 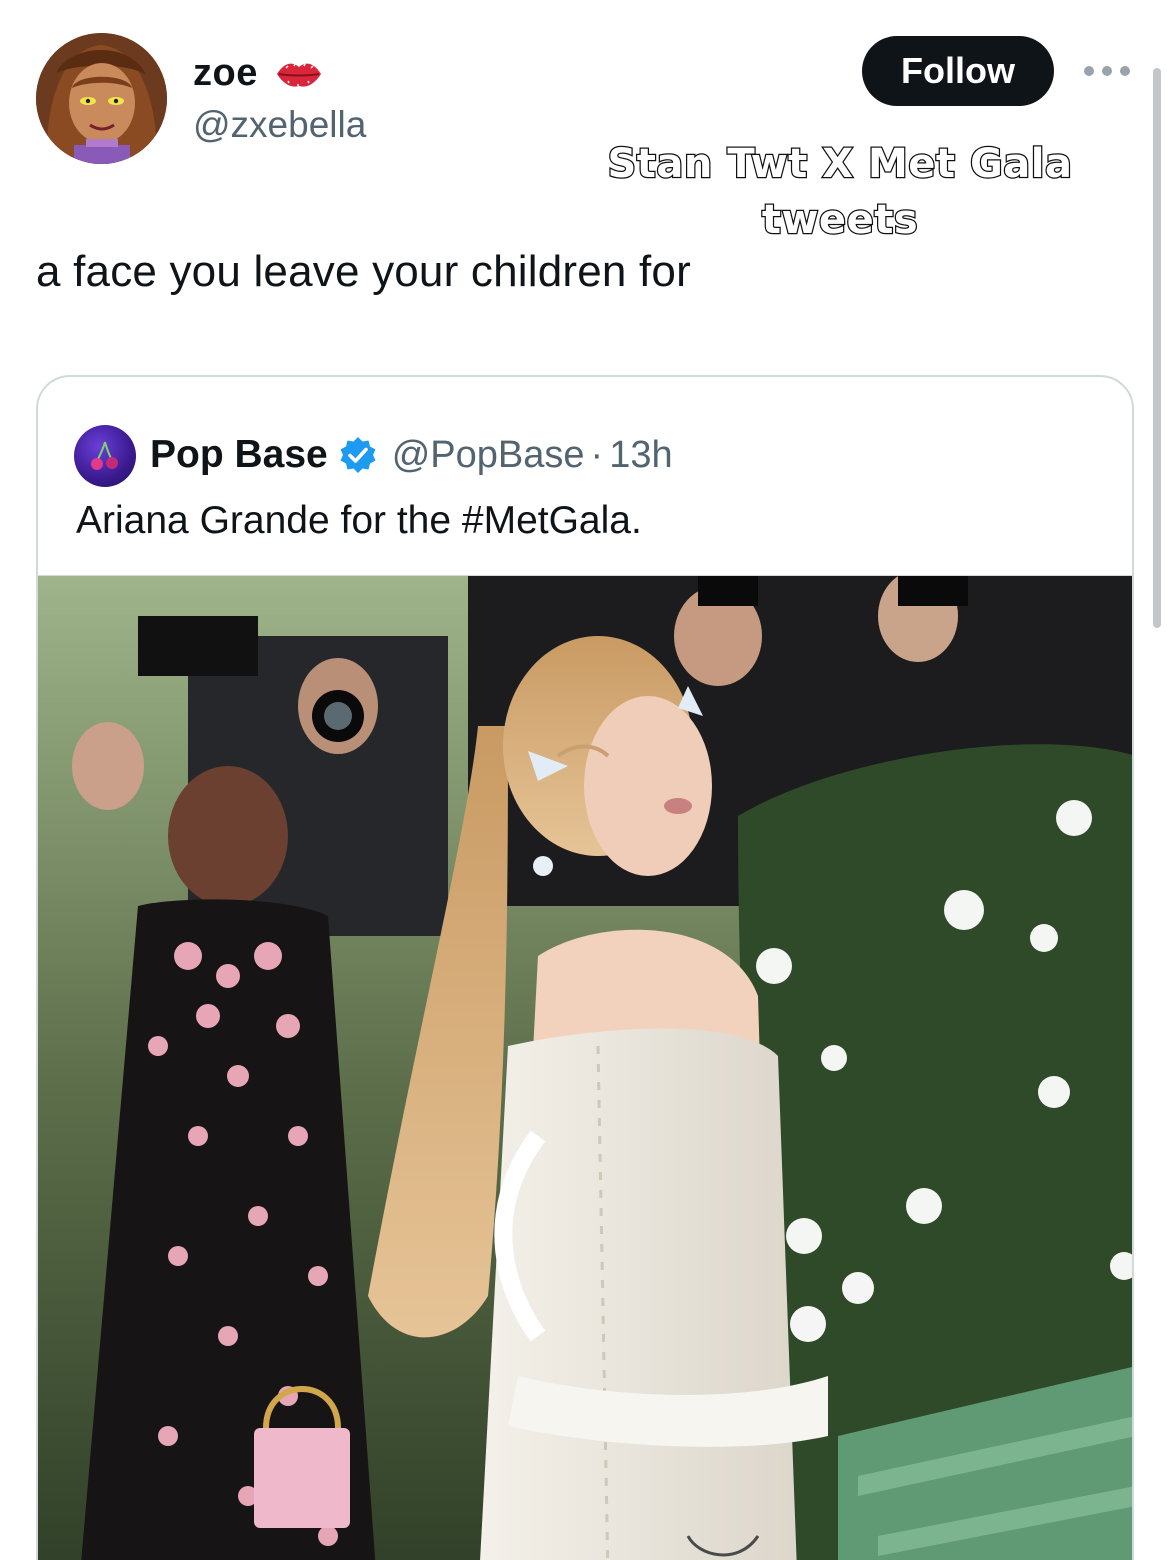 I want to click on avatar-image, so click(x=101, y=98).